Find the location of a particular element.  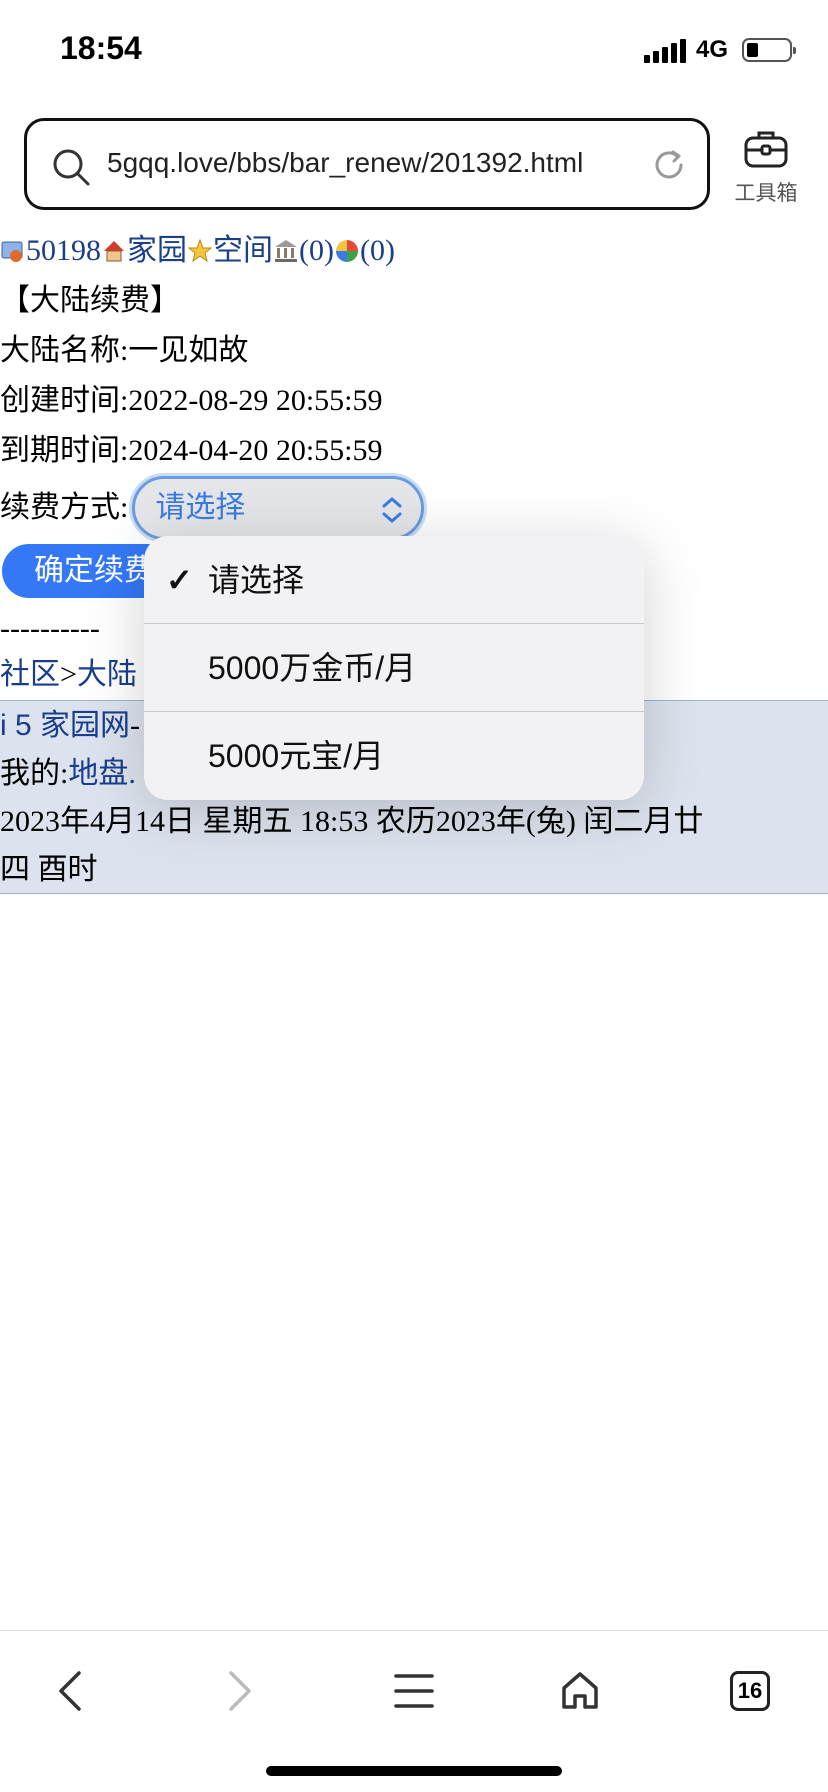

reload-icon is located at coordinates (669, 165).